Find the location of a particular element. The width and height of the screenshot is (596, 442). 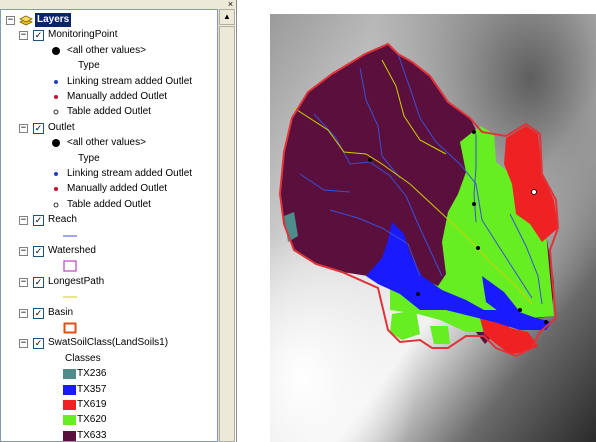

legend-item: TX619 is located at coordinates (106, 405).